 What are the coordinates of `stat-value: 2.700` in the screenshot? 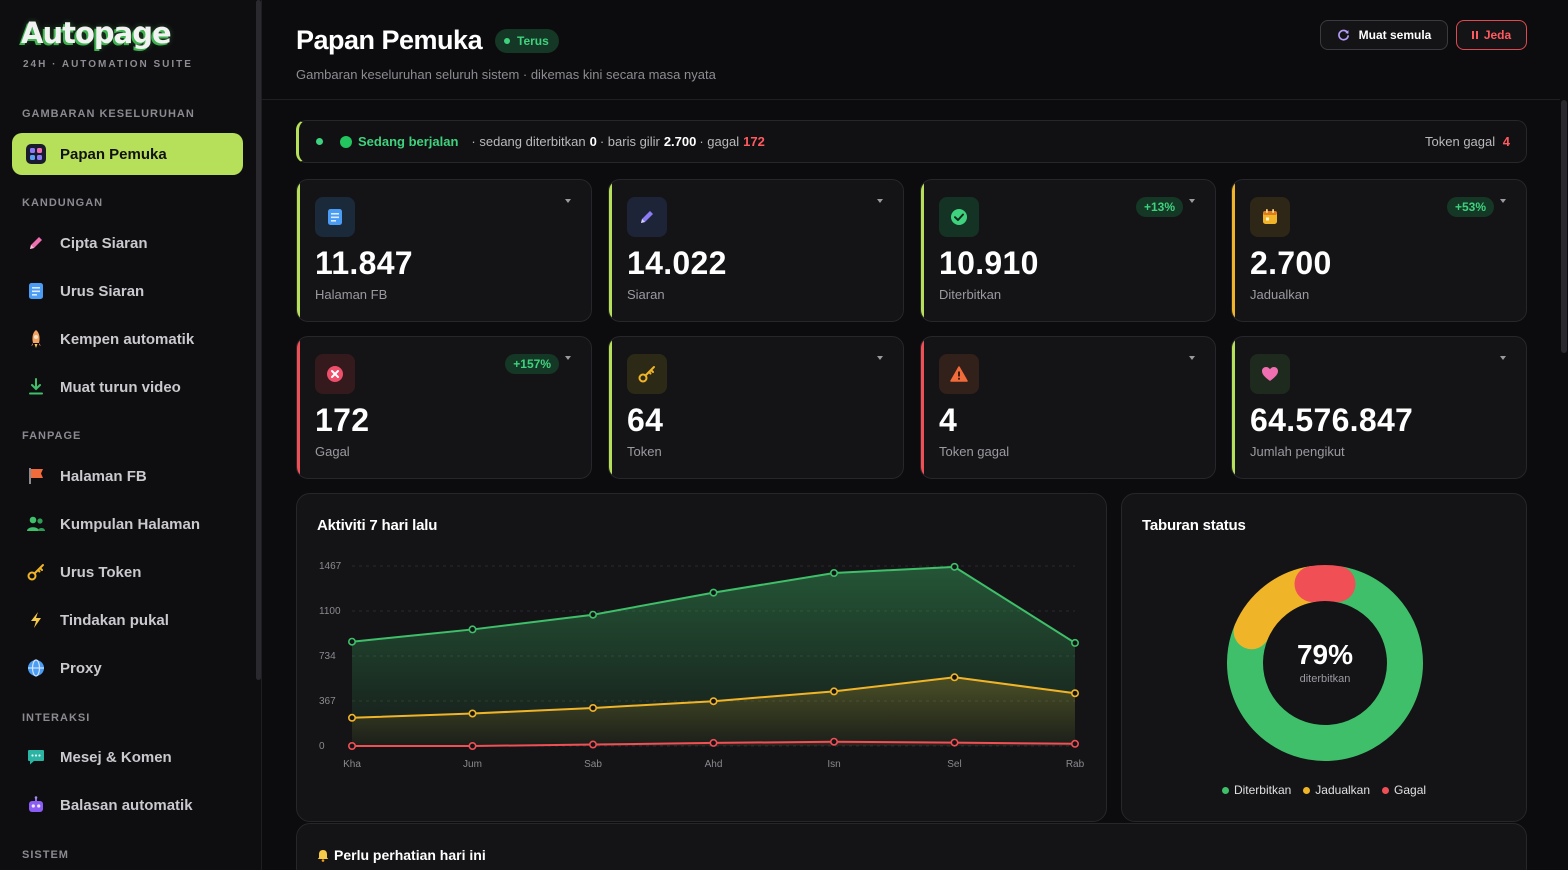 It's located at (1291, 263).